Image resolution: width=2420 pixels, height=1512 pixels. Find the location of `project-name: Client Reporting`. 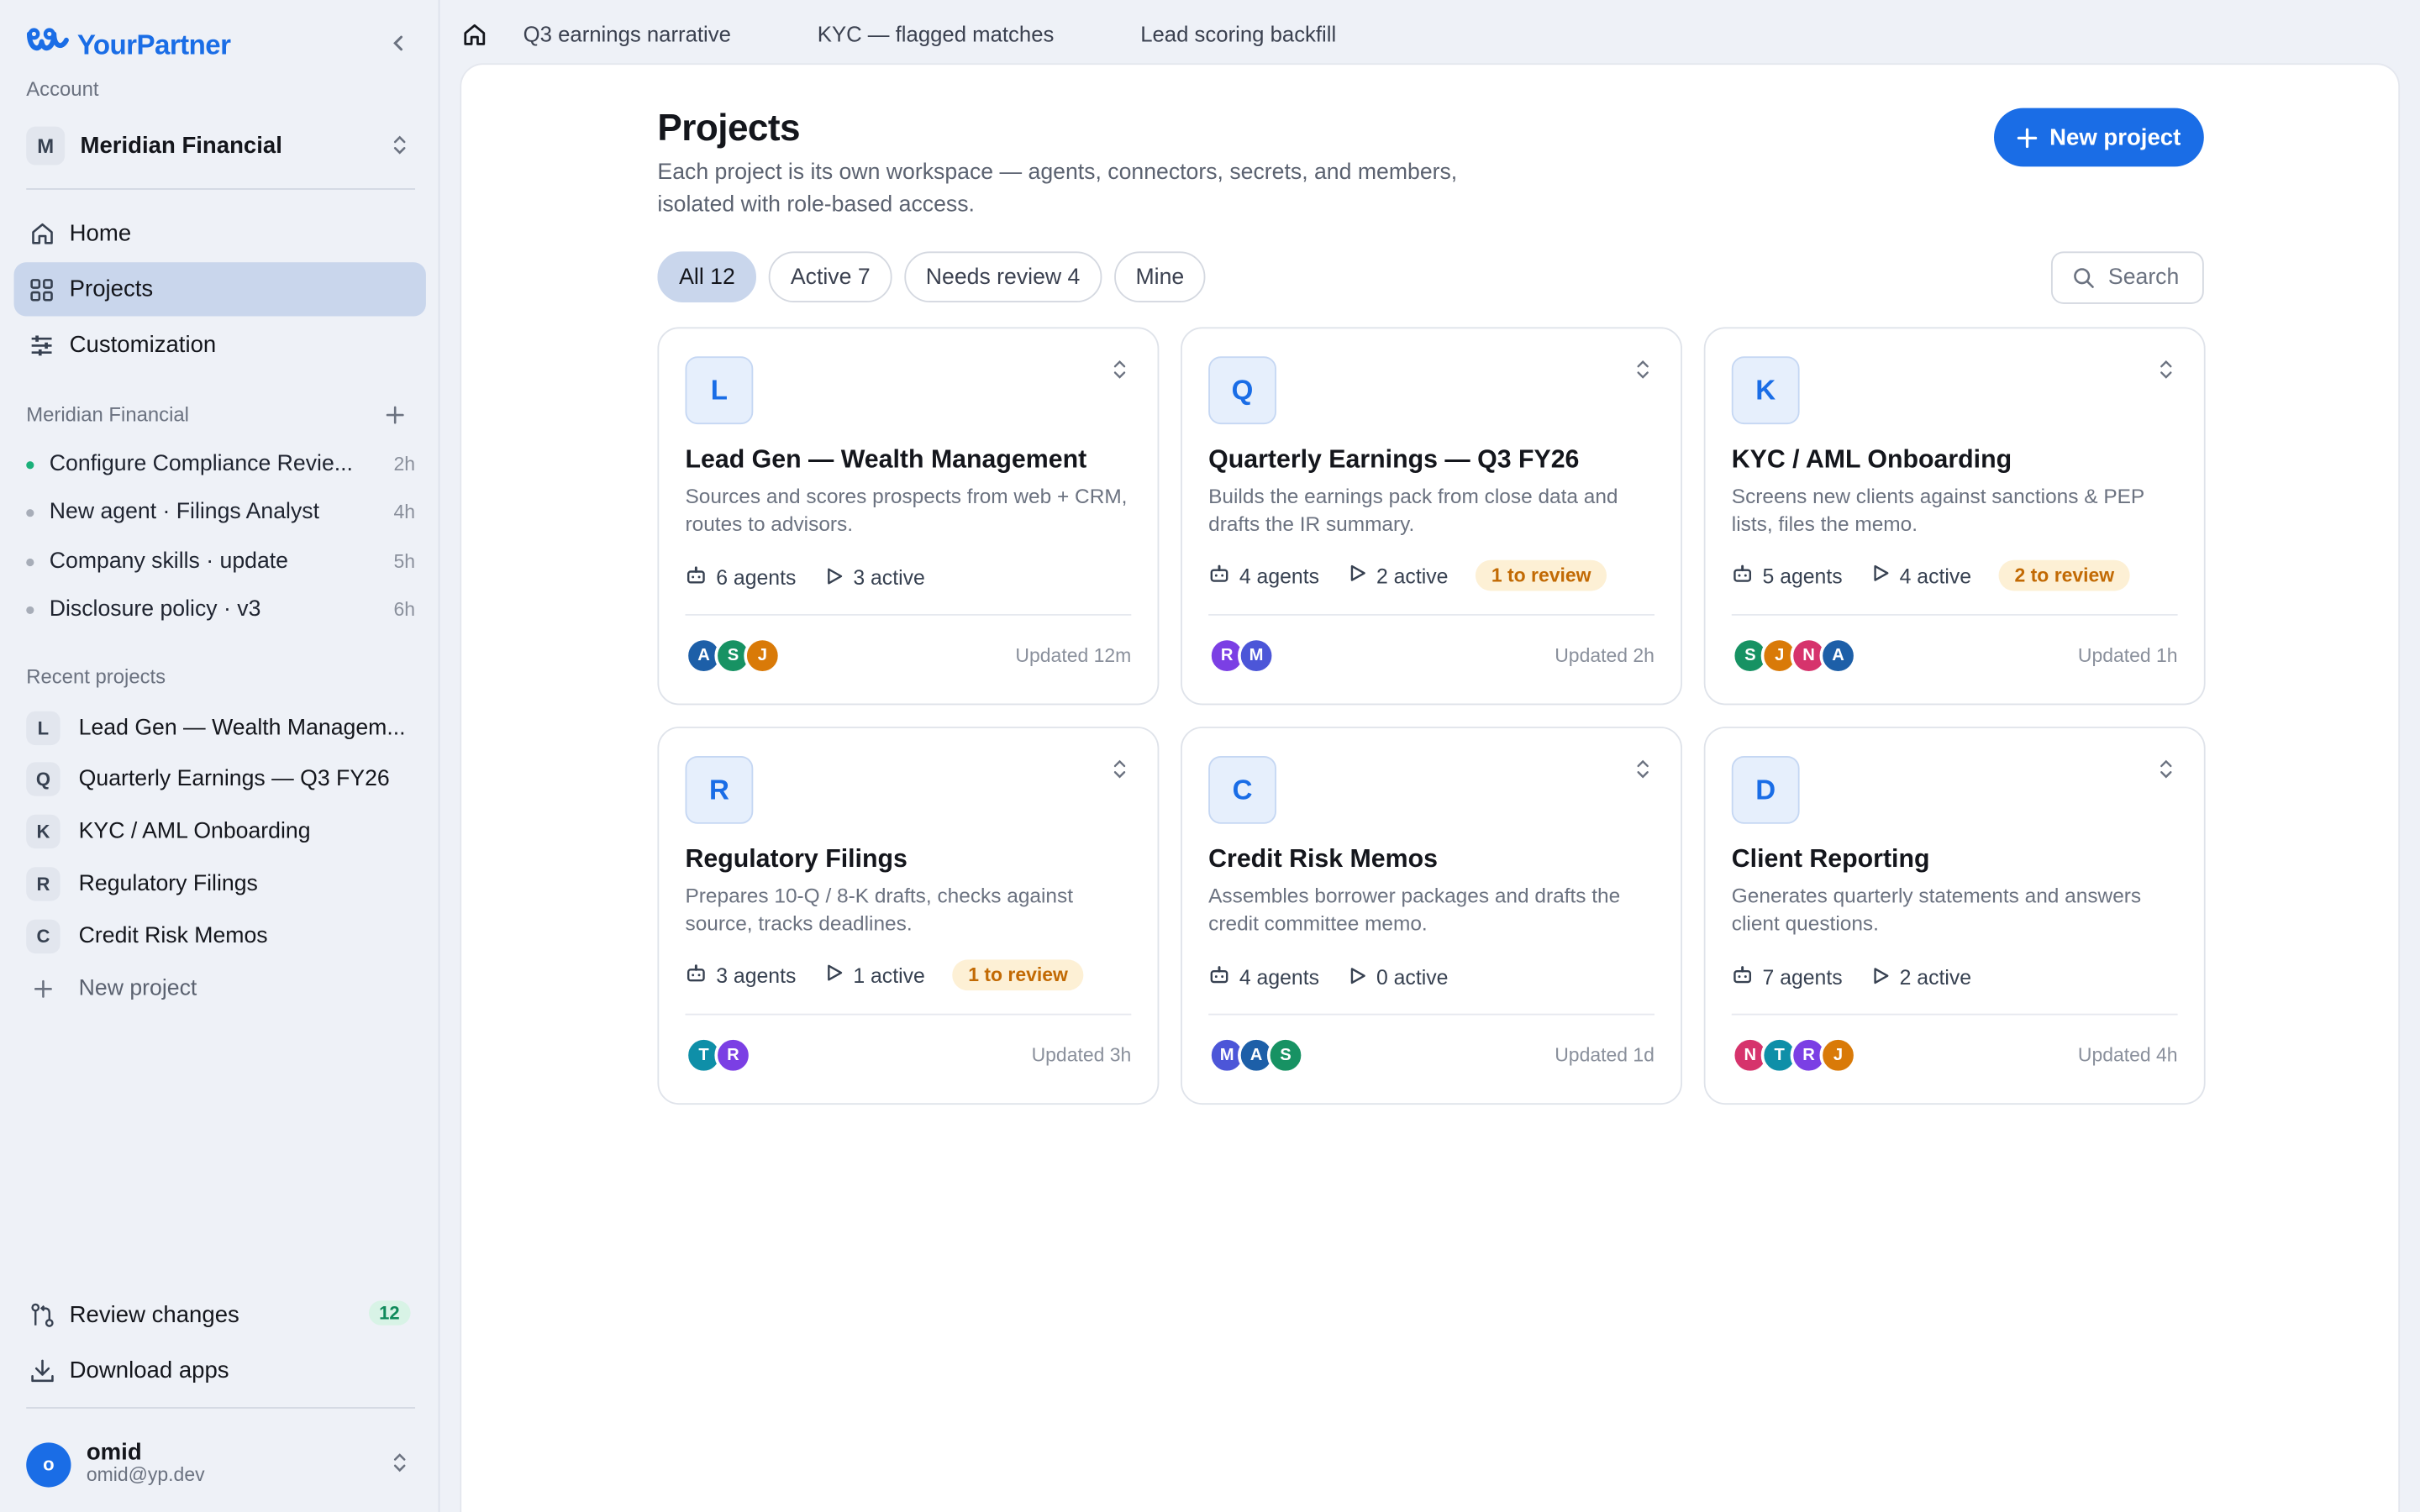

project-name: Client Reporting is located at coordinates (1830, 859).